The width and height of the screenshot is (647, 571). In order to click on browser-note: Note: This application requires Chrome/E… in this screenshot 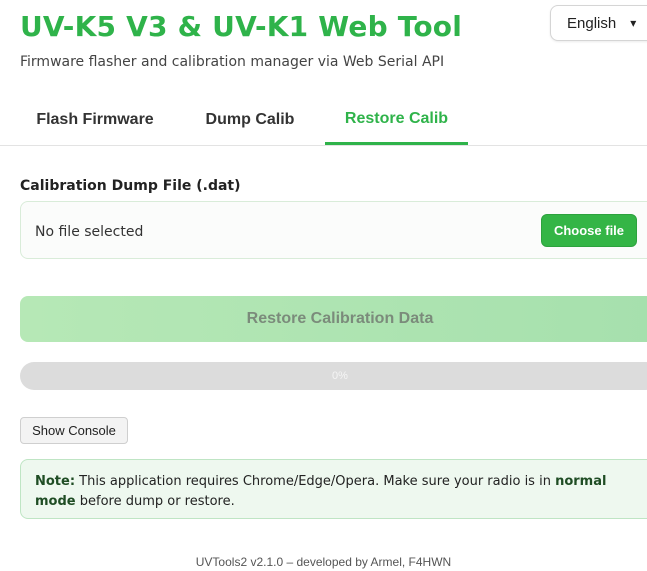, I will do `click(333, 489)`.